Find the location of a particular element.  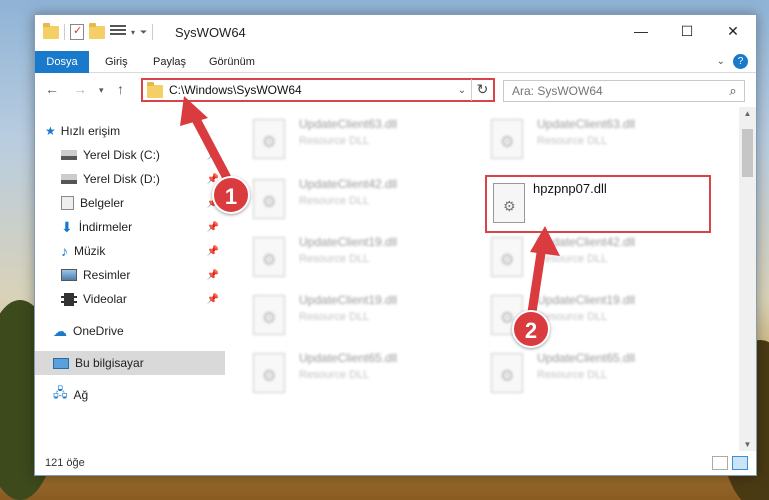

highlighted-file-tile: hpzpnp07.dll is located at coordinates (598, 204).